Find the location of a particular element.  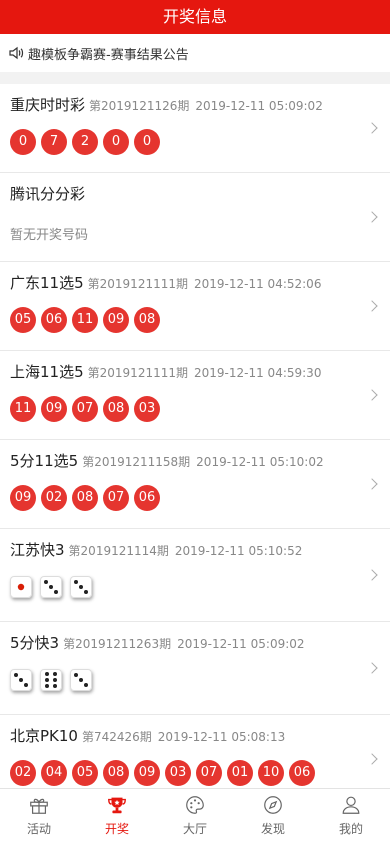

tab-hall: 大厅 is located at coordinates (195, 815).